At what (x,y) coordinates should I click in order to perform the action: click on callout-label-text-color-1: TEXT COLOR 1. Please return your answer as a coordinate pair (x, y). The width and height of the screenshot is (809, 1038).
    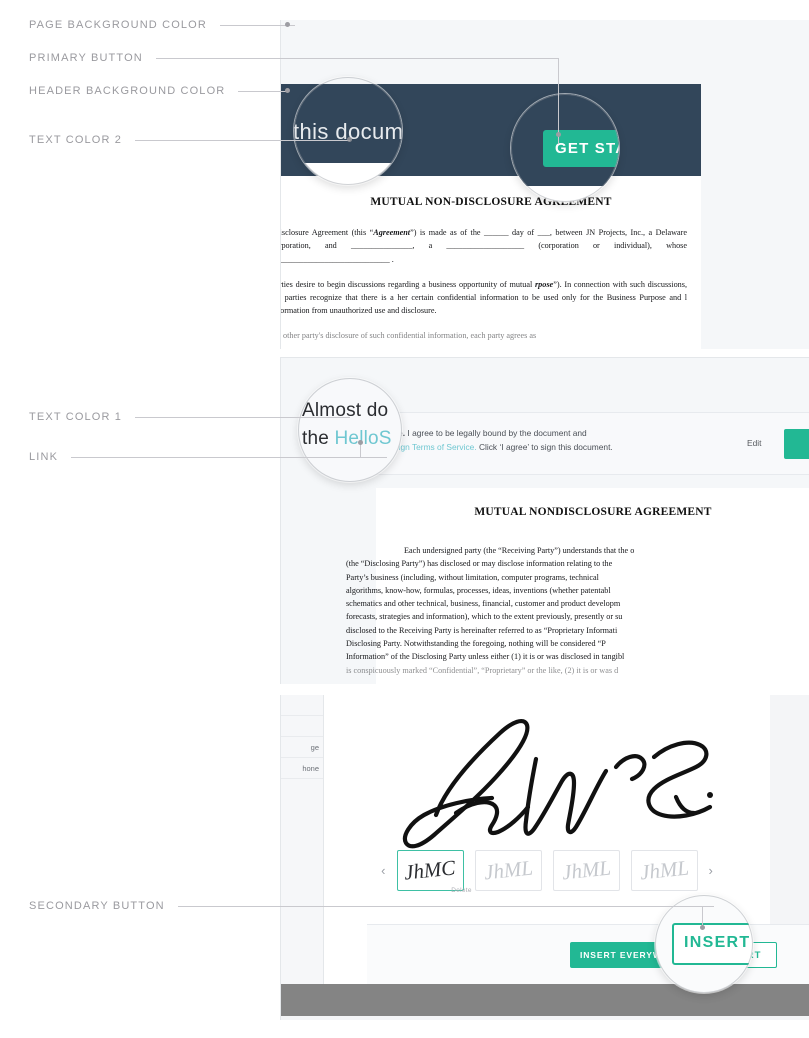
    Looking at the image, I should click on (76, 417).